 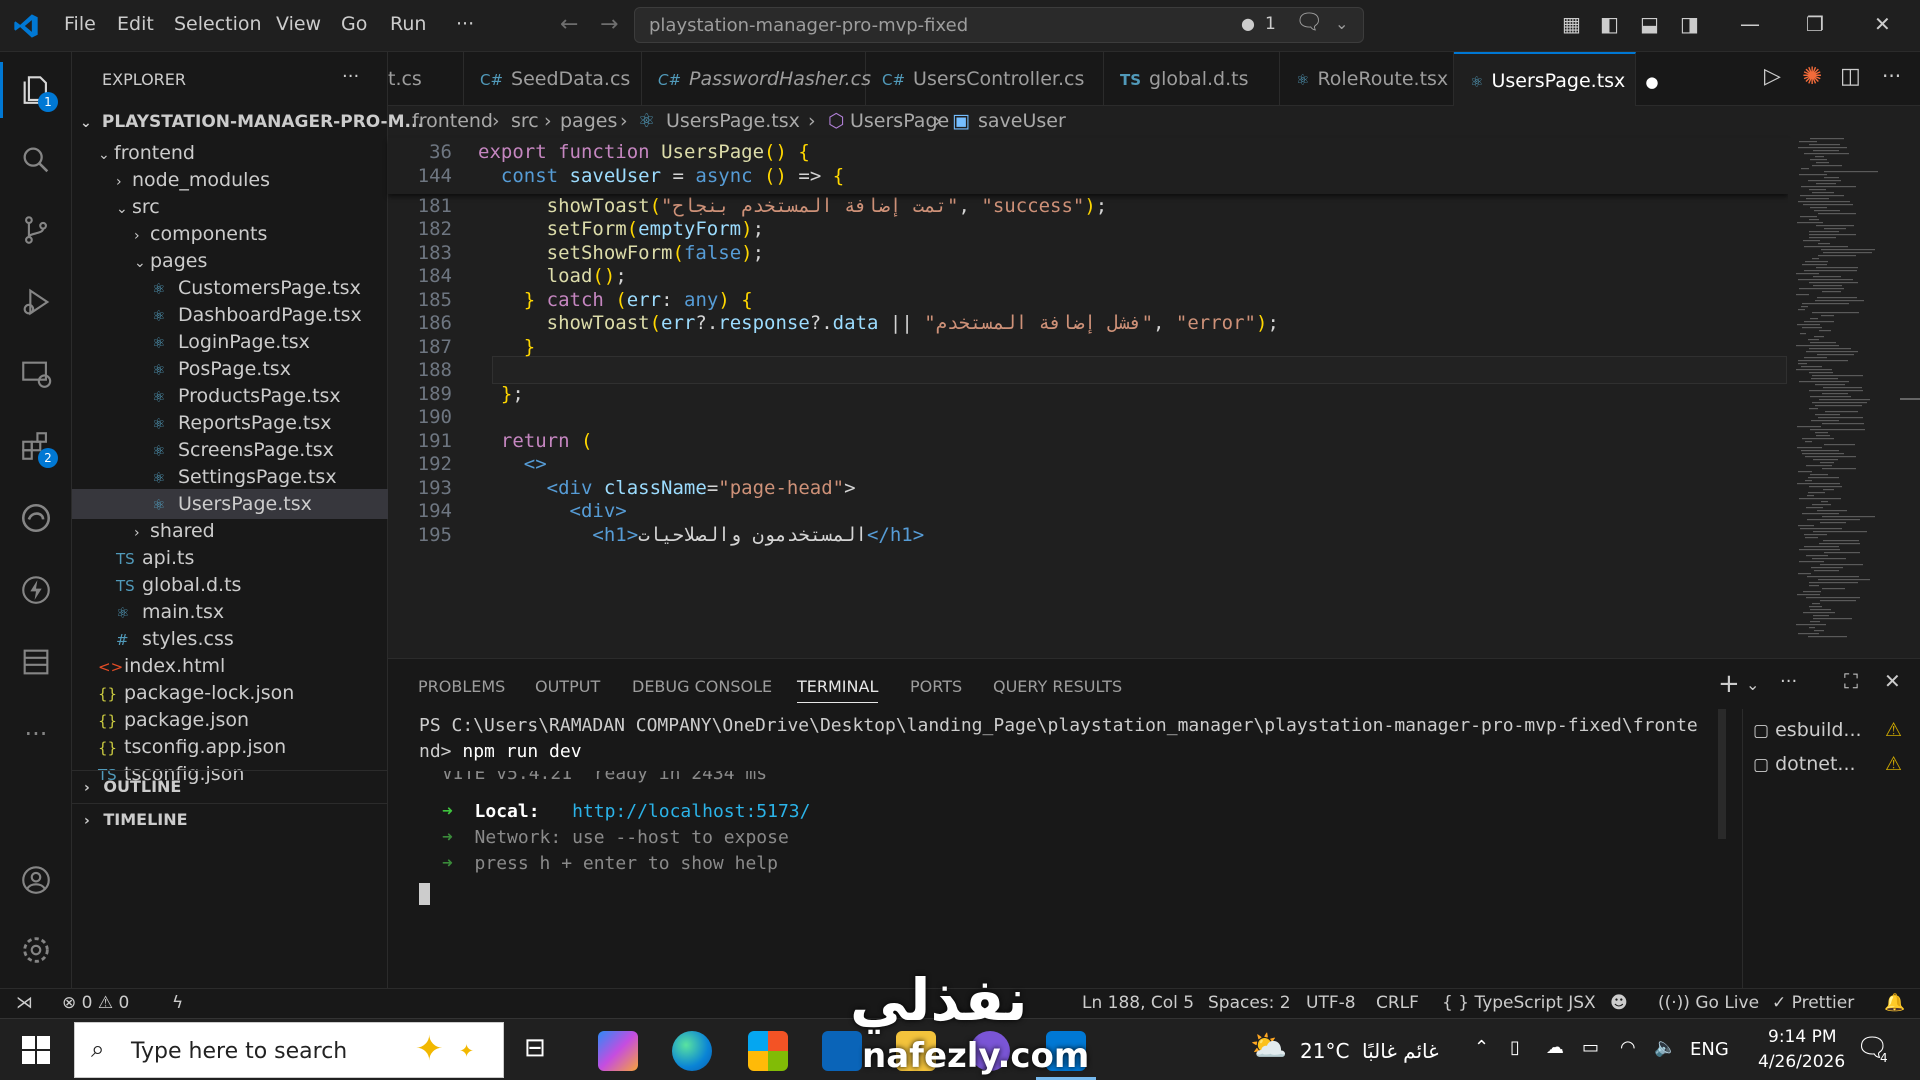 I want to click on ports-icon: ϟ, so click(x=177, y=1003).